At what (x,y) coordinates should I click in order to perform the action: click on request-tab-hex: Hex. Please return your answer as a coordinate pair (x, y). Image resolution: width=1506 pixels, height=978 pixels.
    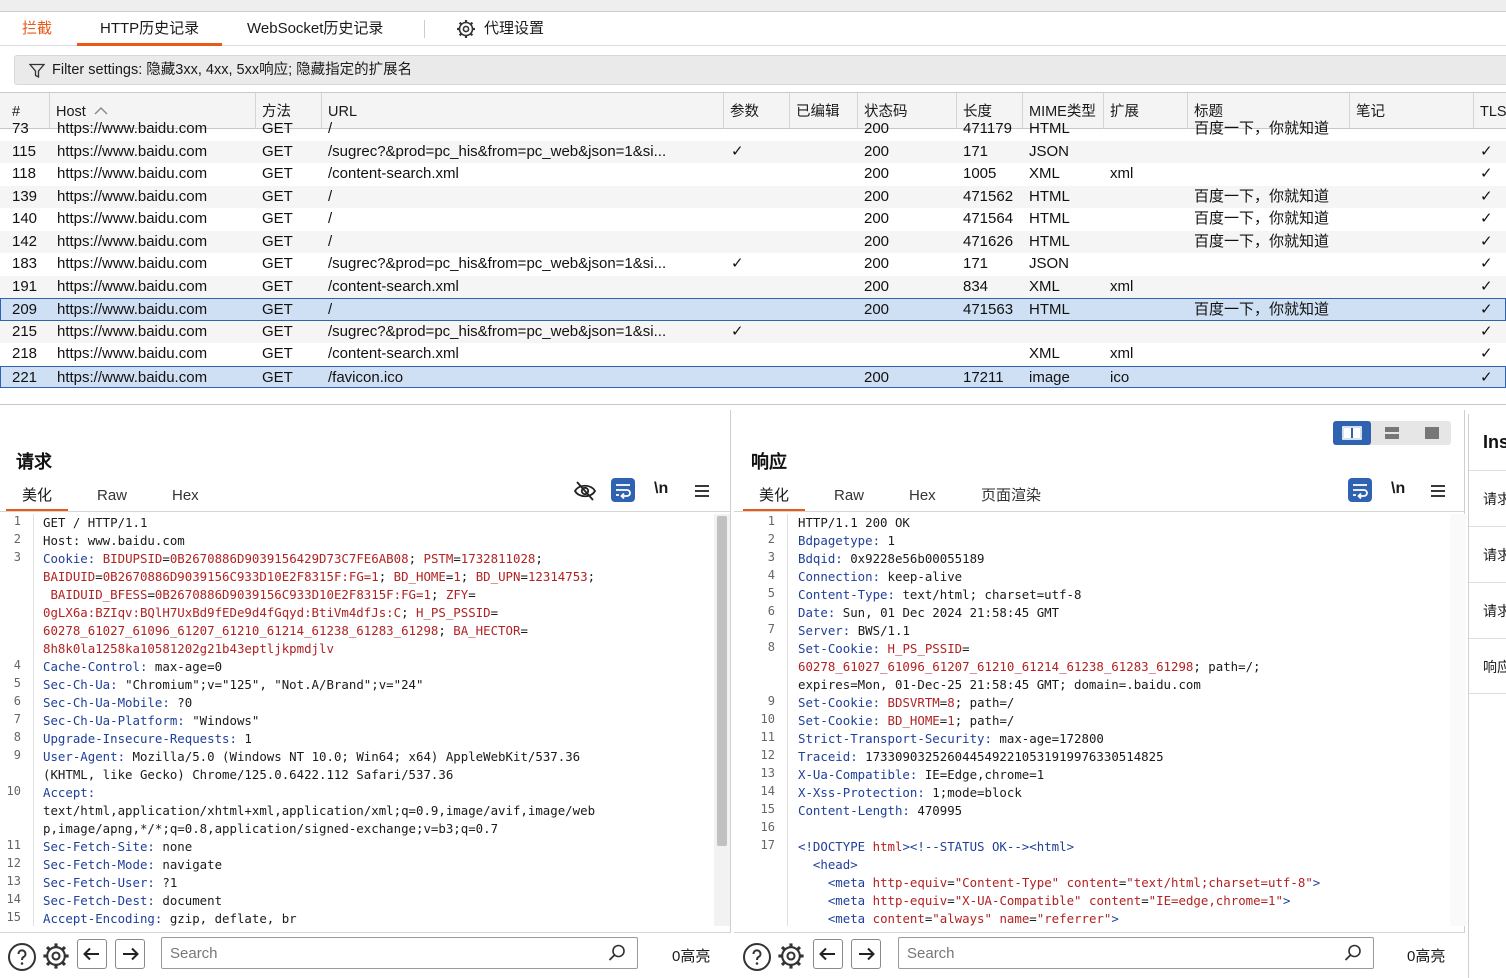
    Looking at the image, I should click on (185, 499).